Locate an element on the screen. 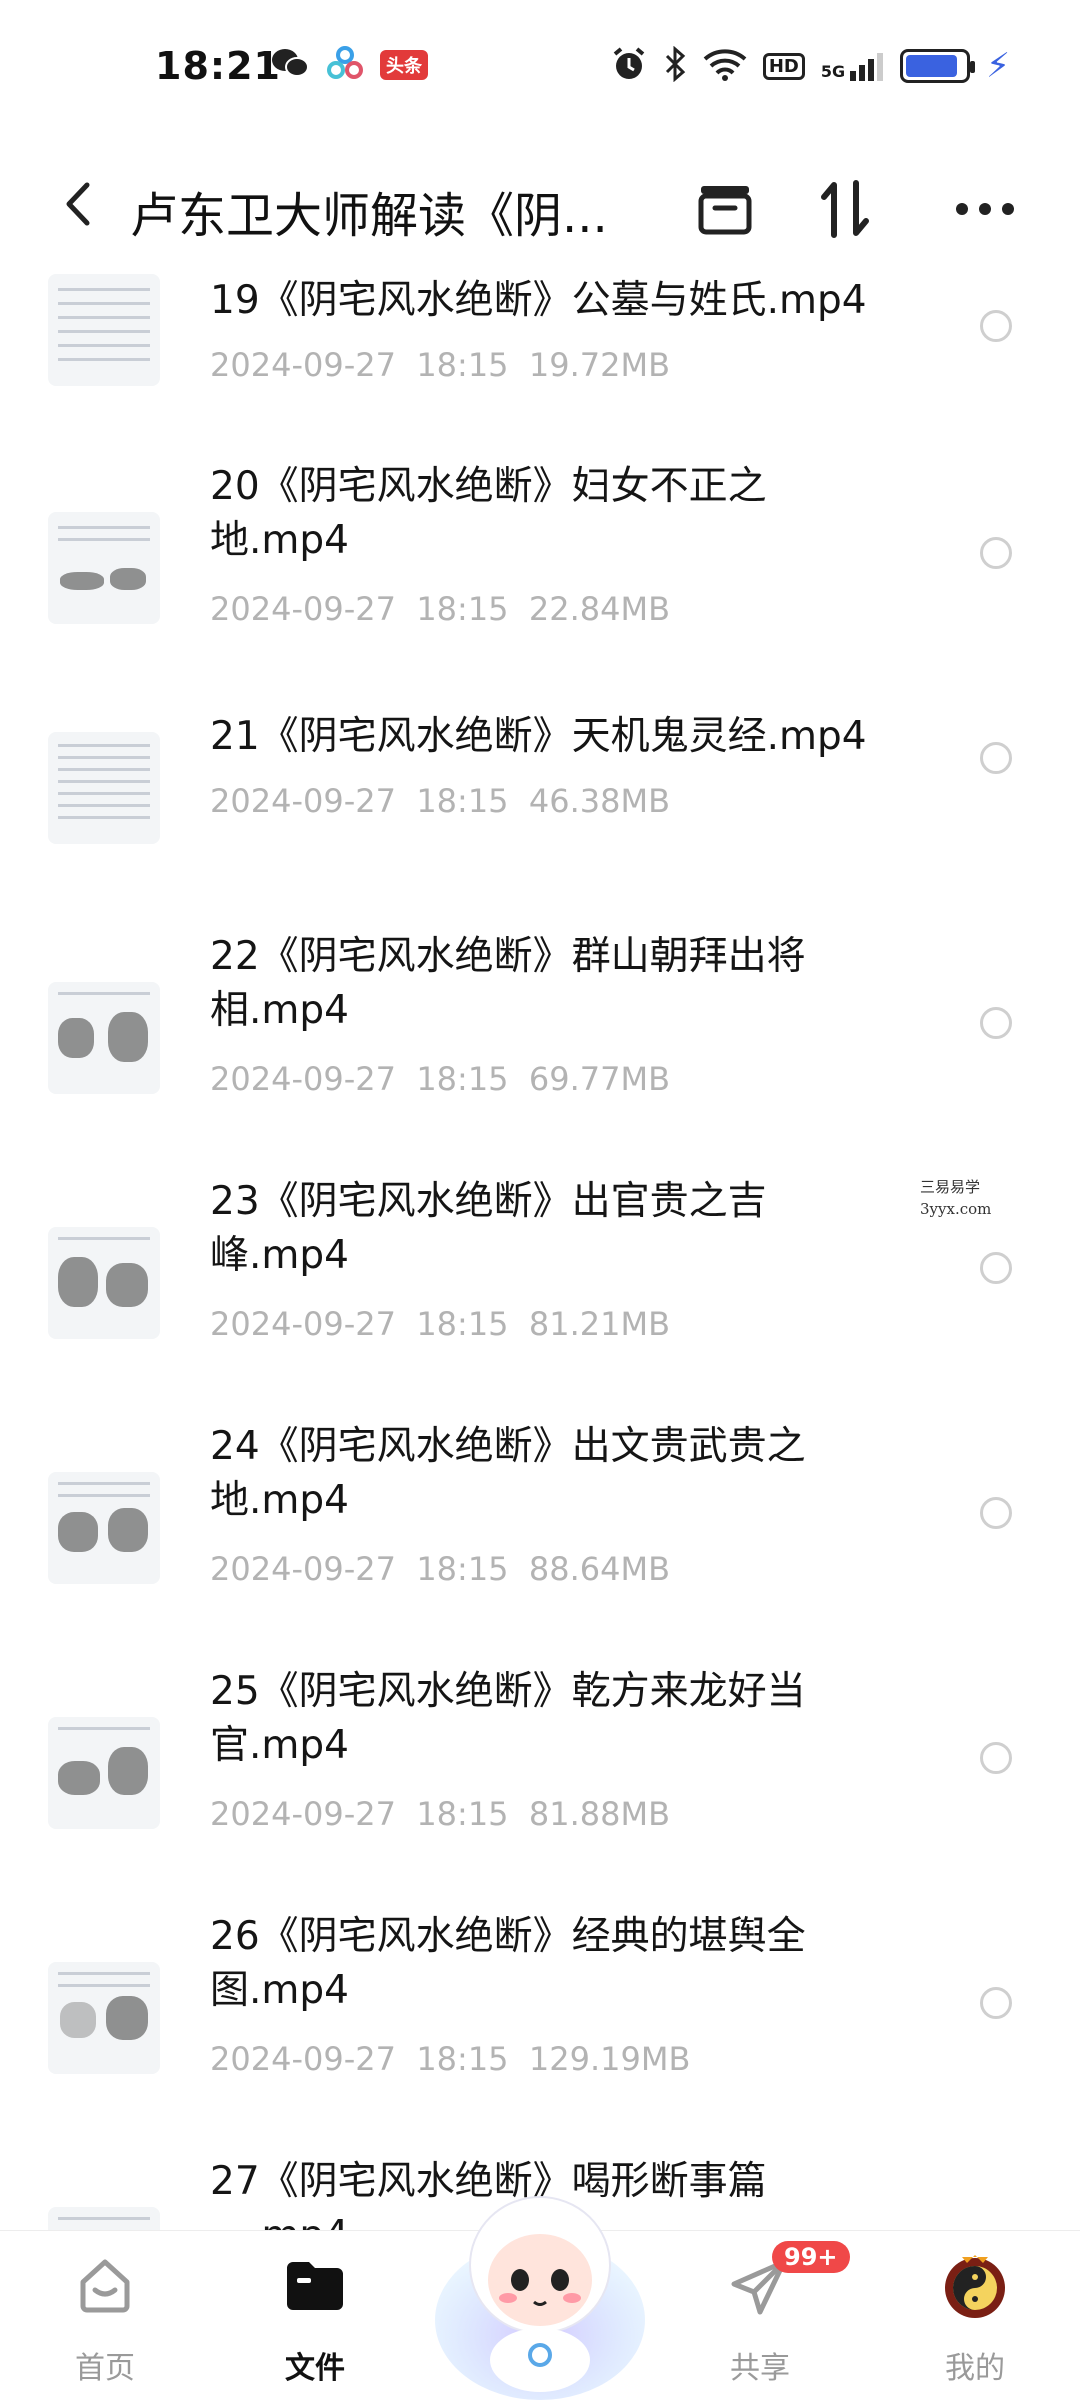 This screenshot has width=1080, height=2400. mascot-icon is located at coordinates (540, 2298).